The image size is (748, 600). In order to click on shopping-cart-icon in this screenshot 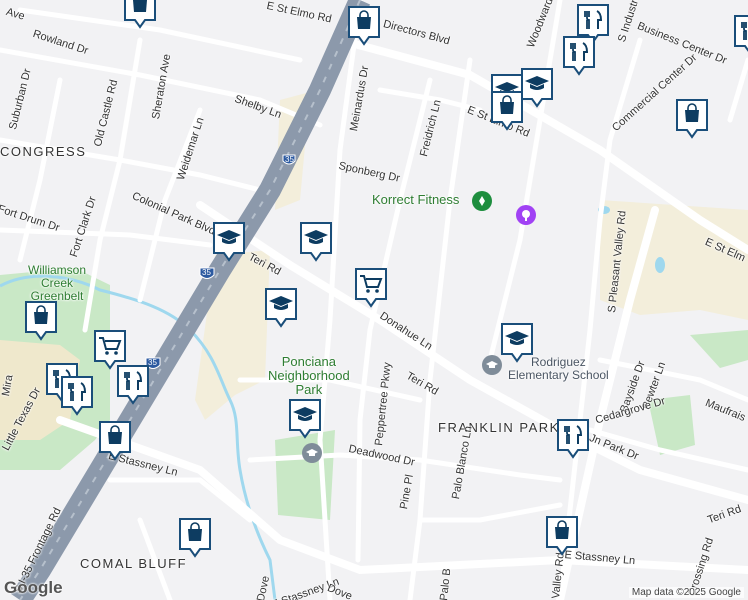, I will do `click(371, 288)`.